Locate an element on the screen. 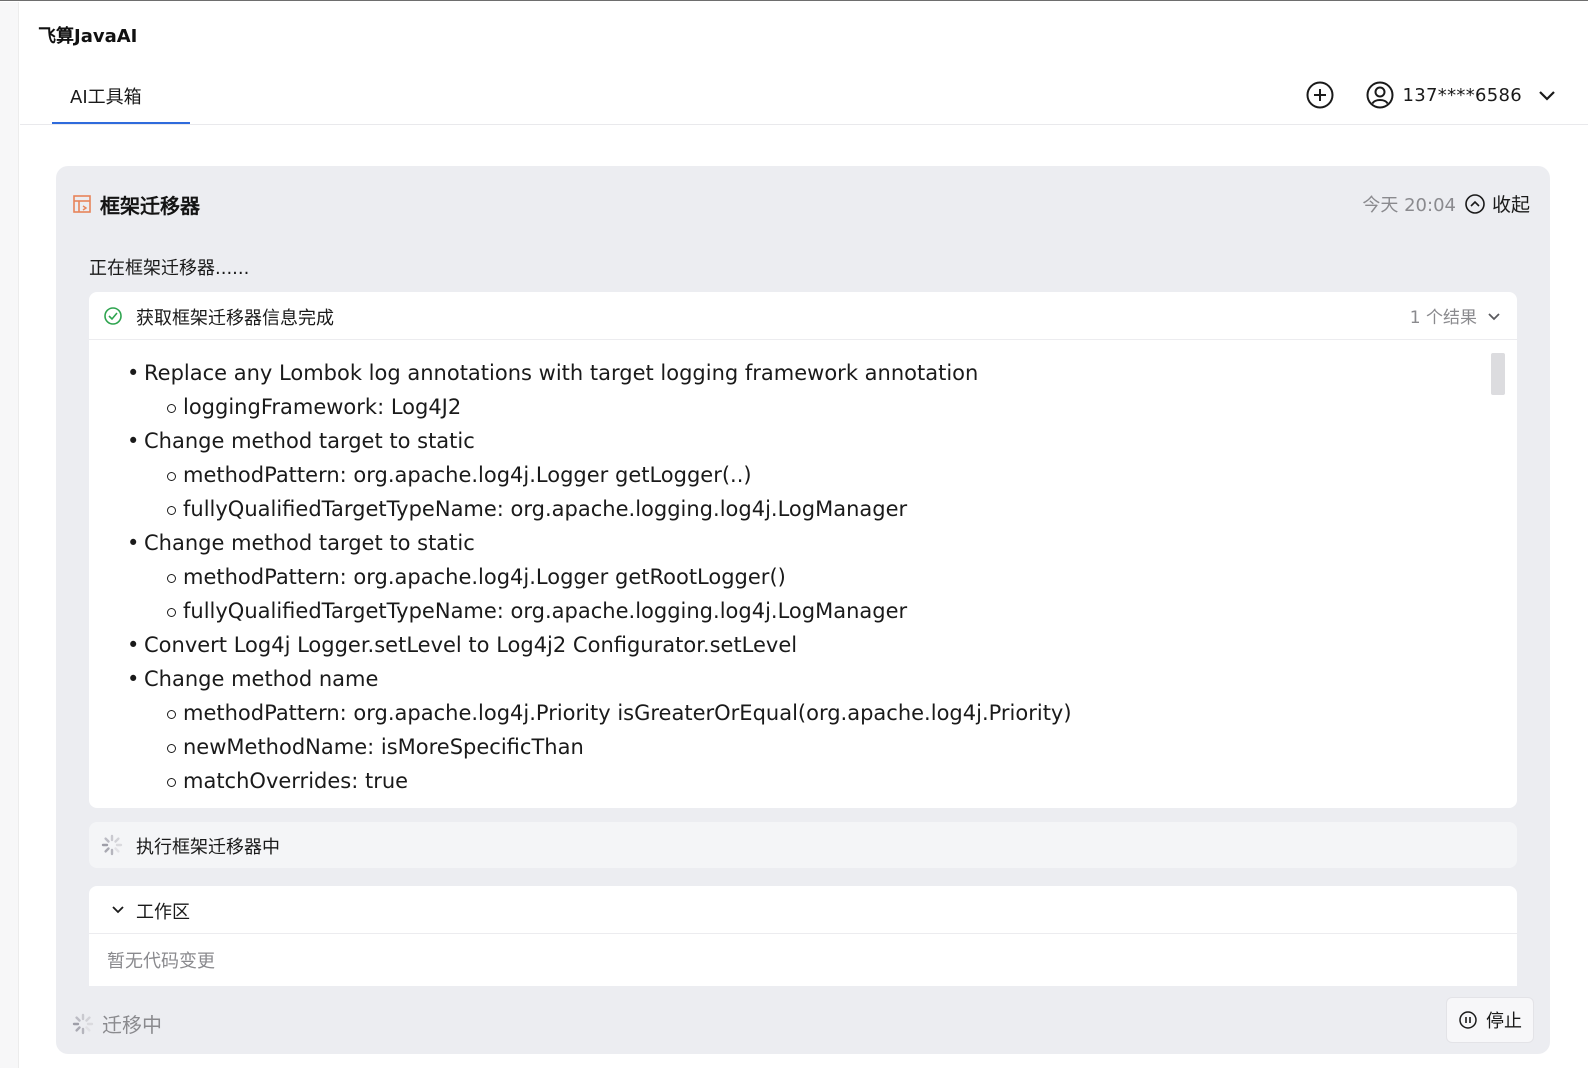 The width and height of the screenshot is (1588, 1068). result-count-label: 1 个结果 is located at coordinates (1443, 318).